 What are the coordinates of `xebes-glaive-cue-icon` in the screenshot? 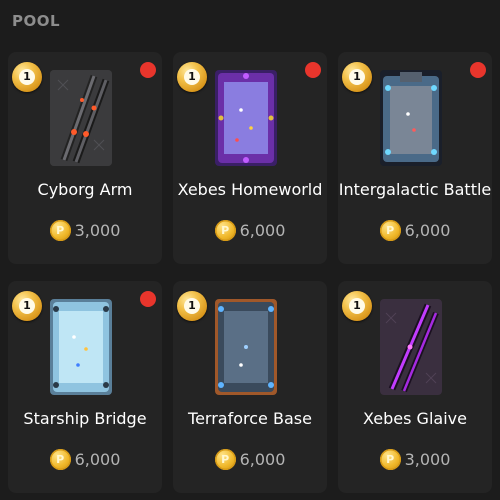 It's located at (411, 347).